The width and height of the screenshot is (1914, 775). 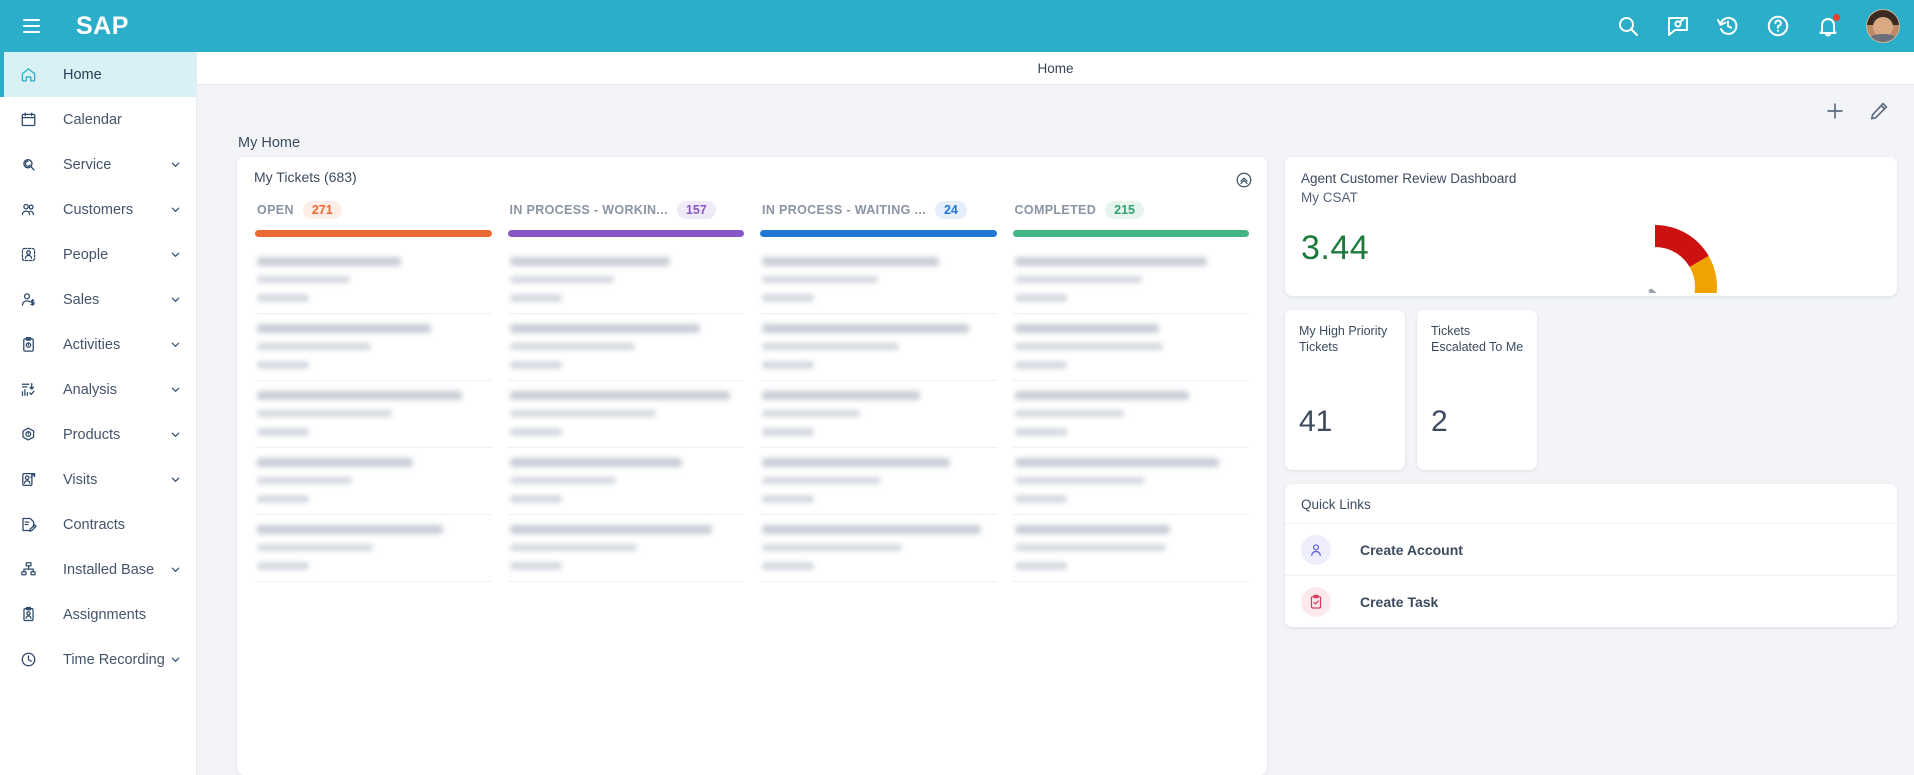 What do you see at coordinates (1628, 26) in the screenshot?
I see `search-icon` at bounding box center [1628, 26].